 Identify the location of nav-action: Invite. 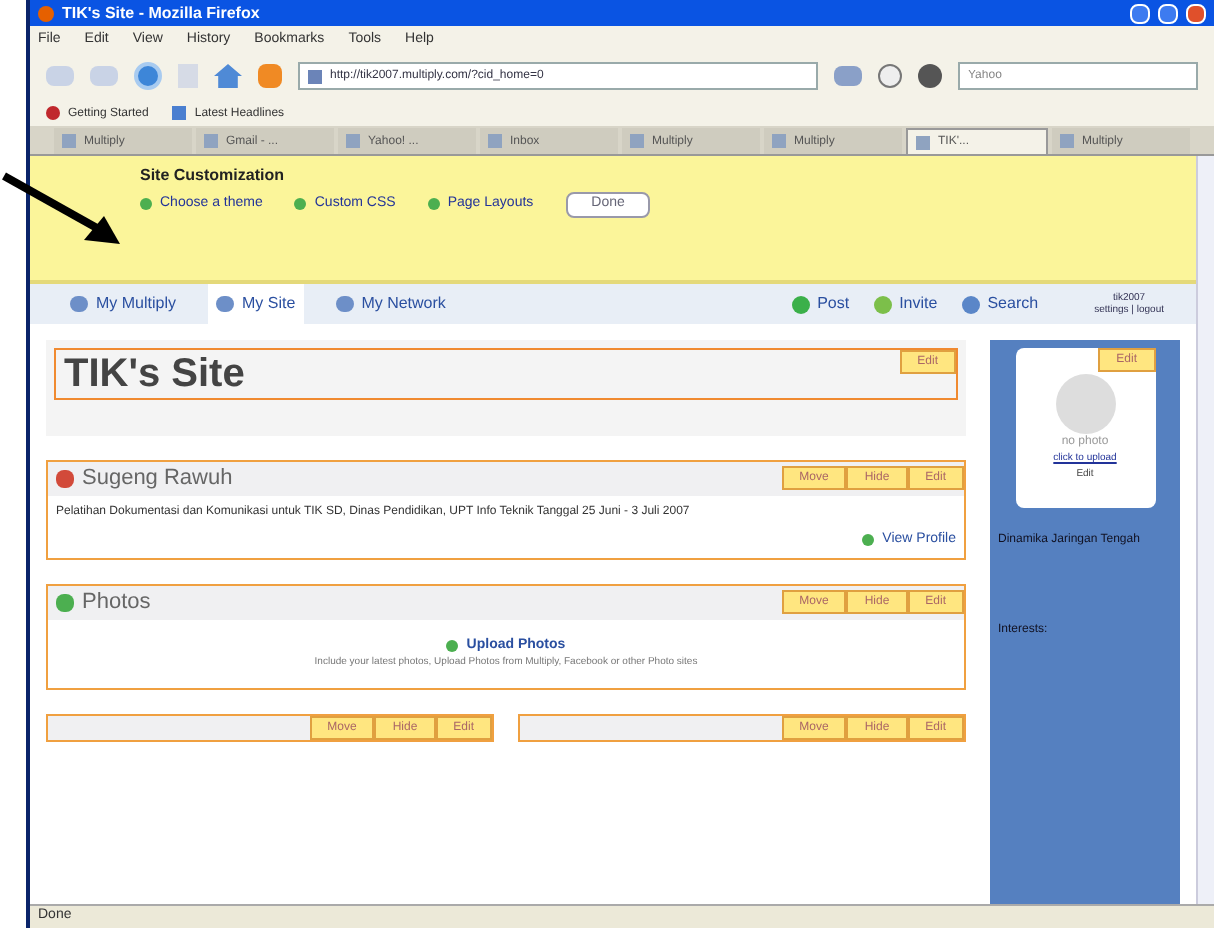
(905, 304).